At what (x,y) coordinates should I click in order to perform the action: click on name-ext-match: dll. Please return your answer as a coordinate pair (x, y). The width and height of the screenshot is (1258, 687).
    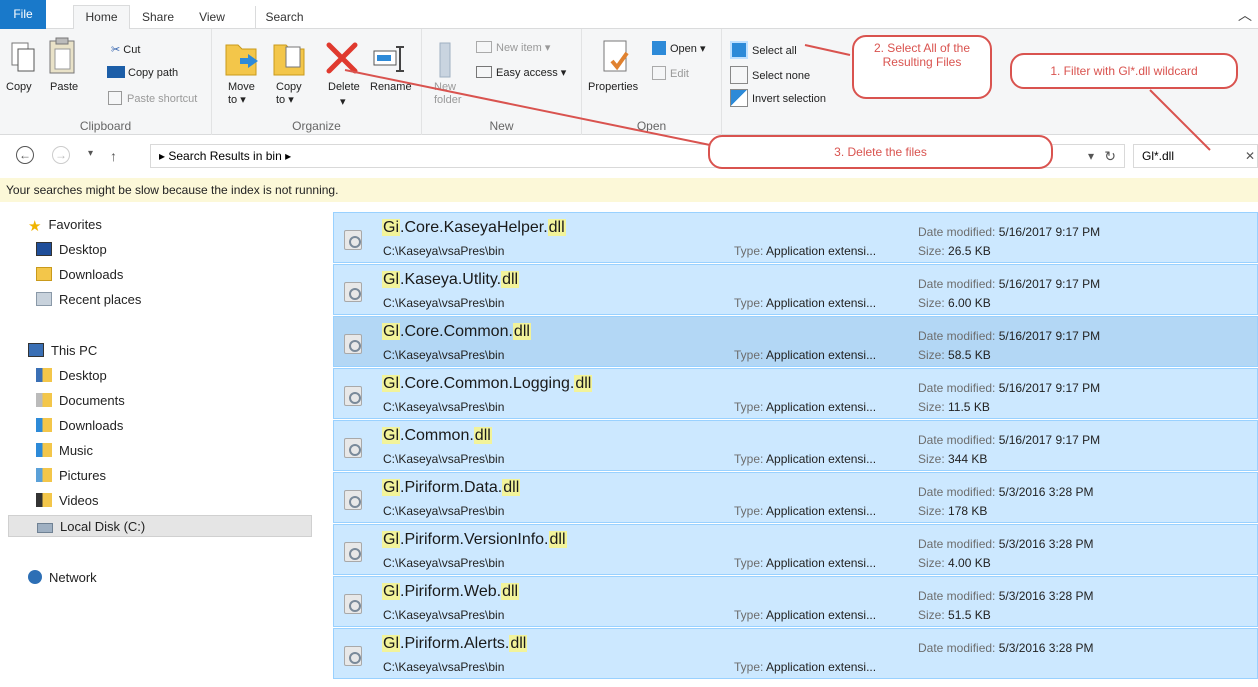
    Looking at the image, I should click on (518, 643).